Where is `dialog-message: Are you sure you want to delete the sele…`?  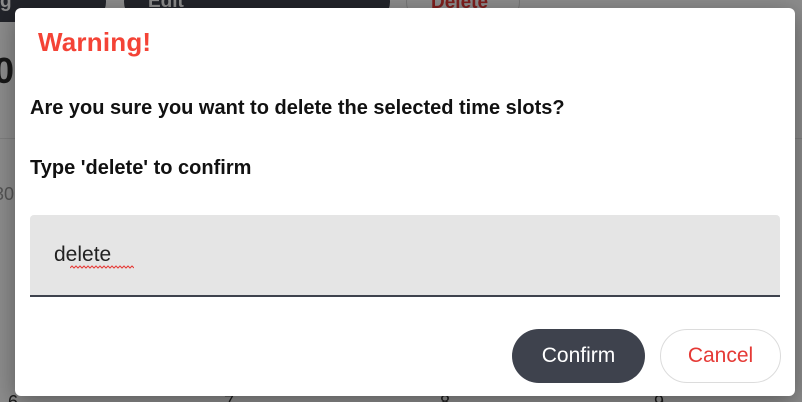 dialog-message: Are you sure you want to delete the sele… is located at coordinates (297, 108).